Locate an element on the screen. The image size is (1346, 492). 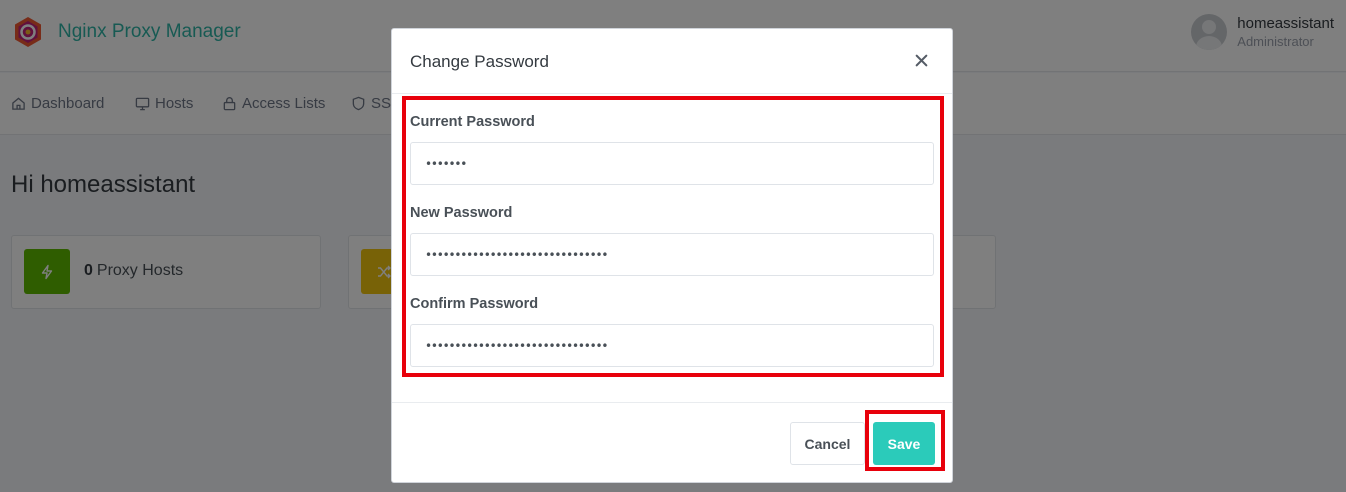
modal-title: Change Password is located at coordinates (479, 61).